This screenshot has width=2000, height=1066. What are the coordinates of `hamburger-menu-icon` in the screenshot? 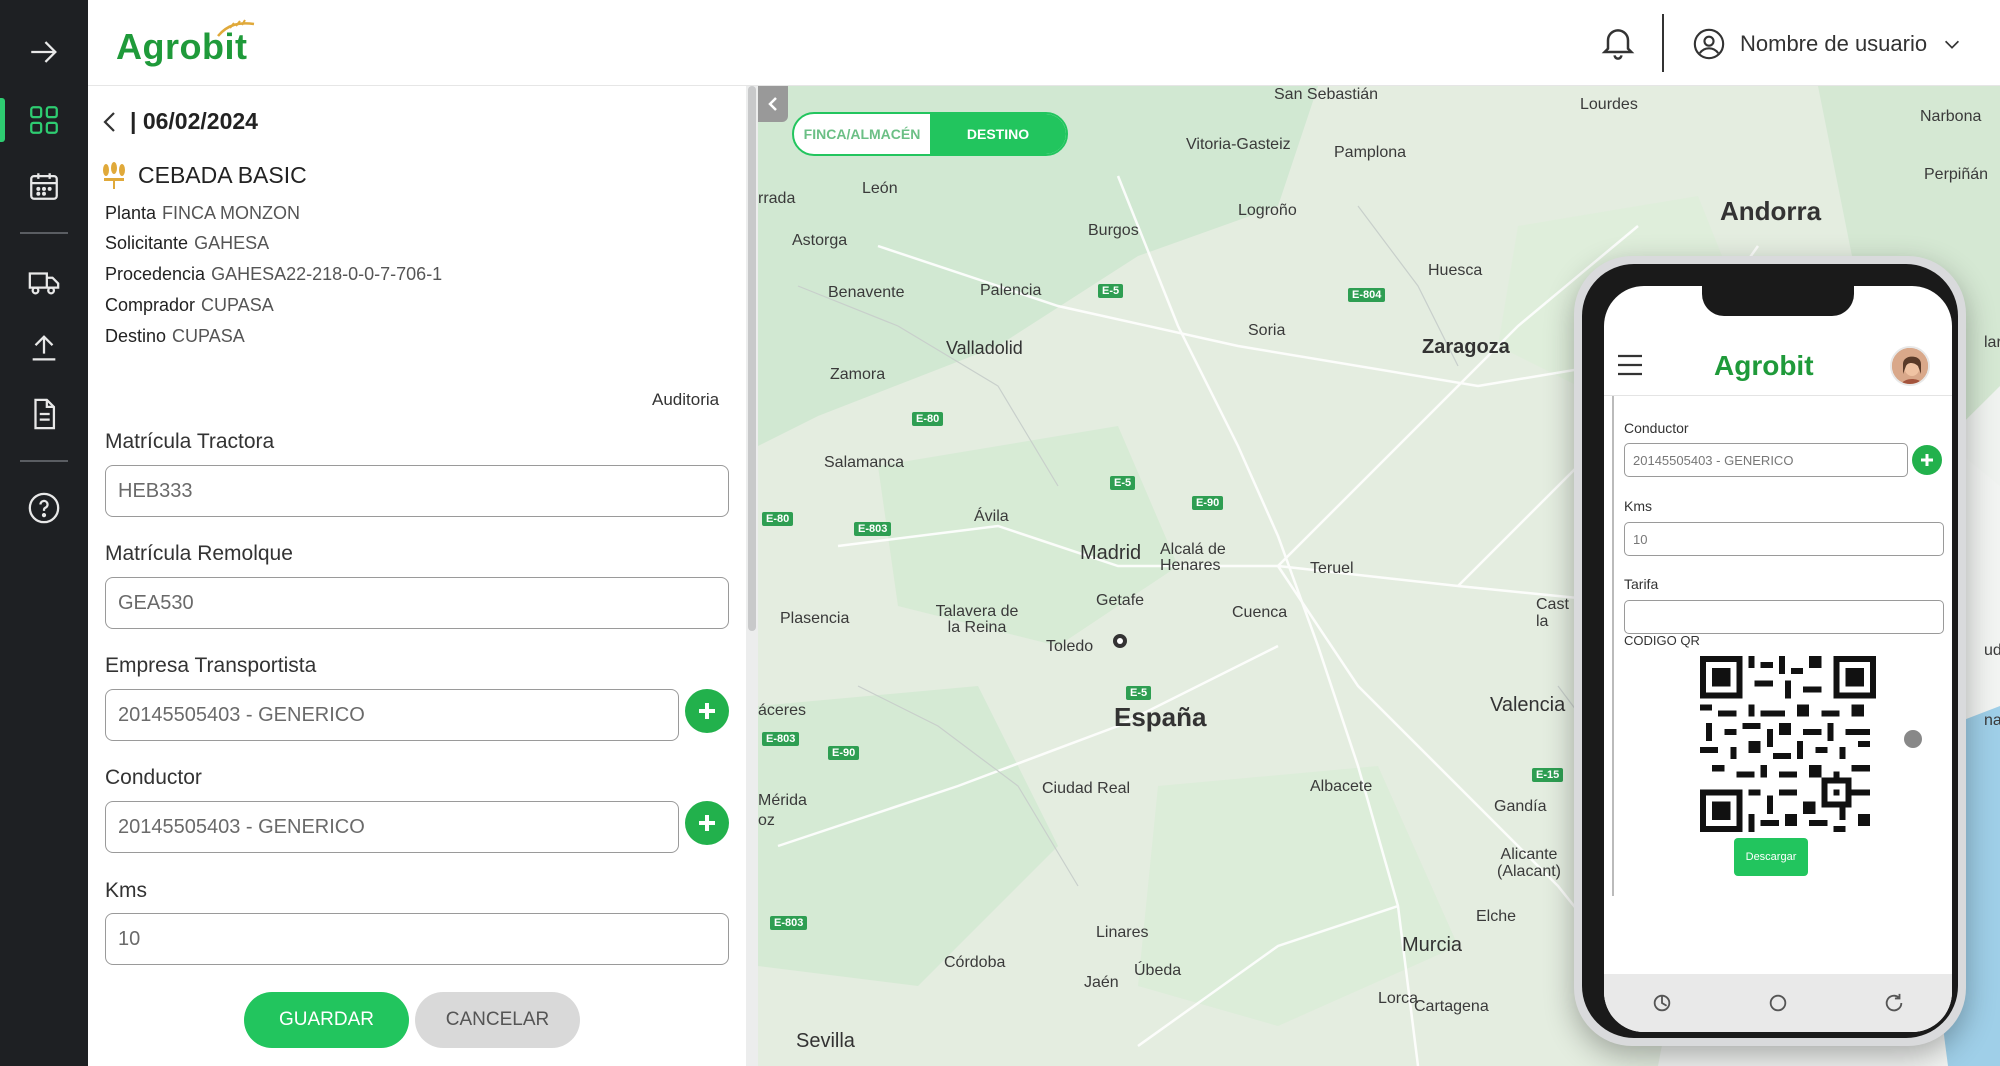 It's located at (1630, 365).